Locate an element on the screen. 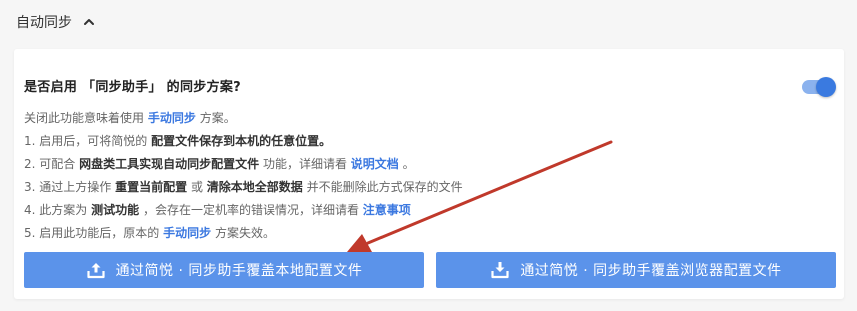  upload-tray-icon is located at coordinates (95, 271).